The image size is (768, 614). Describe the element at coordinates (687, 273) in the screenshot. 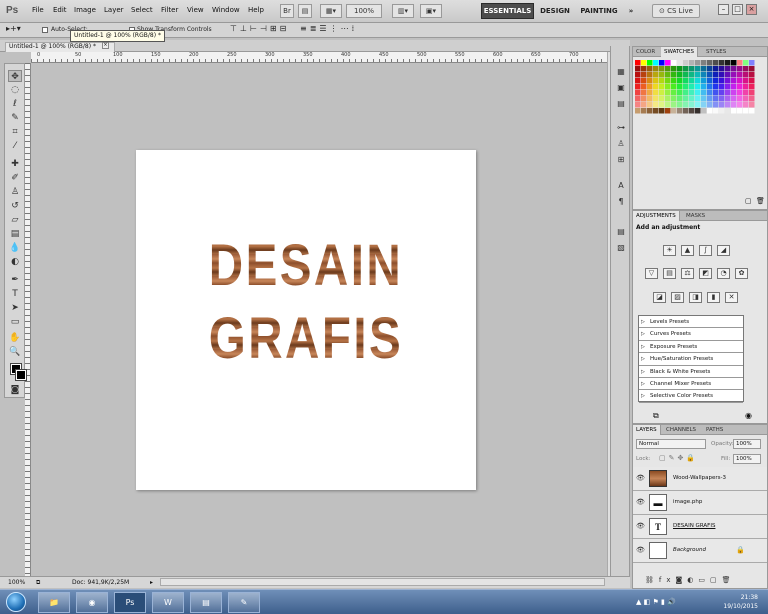

I see `color-balance-icon: ⚖` at that location.